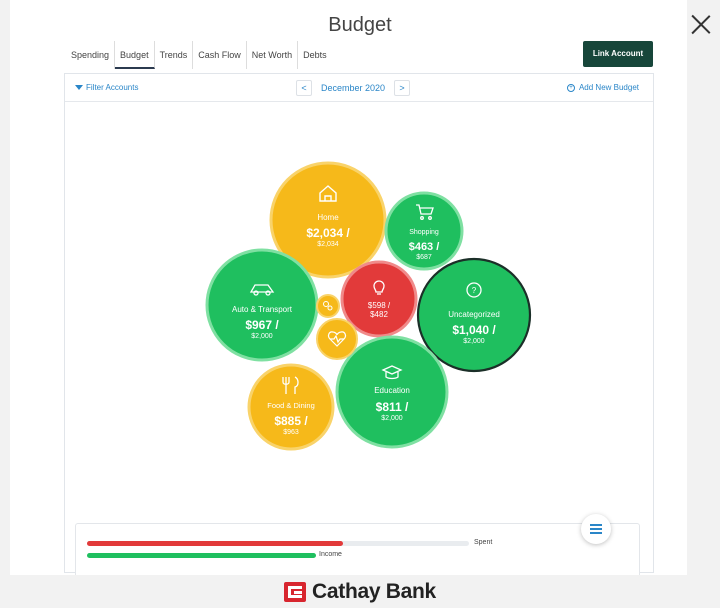 The width and height of the screenshot is (720, 608). I want to click on tab-cash-flow: Cash Flow, so click(220, 55).